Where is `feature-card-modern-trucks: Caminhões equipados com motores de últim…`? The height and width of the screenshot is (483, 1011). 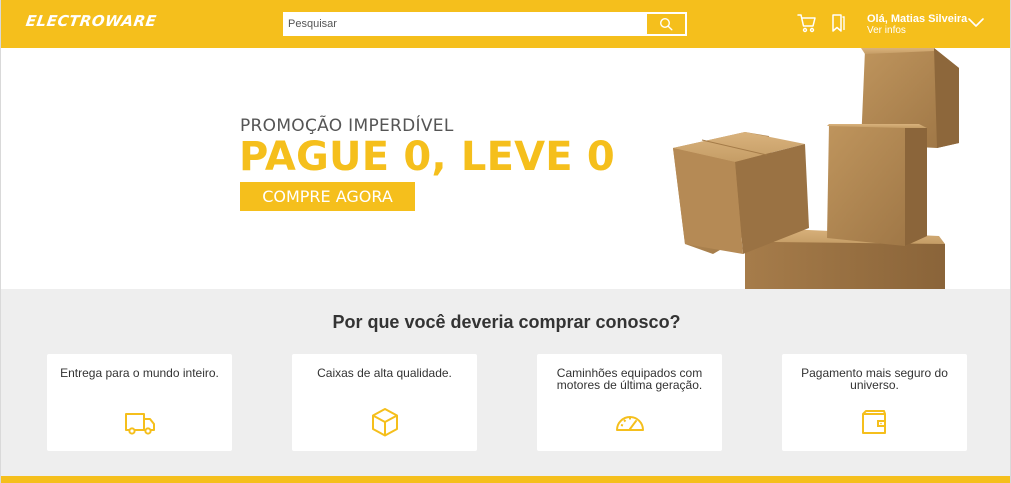 feature-card-modern-trucks: Caminhões equipados com motores de últim… is located at coordinates (629, 402).